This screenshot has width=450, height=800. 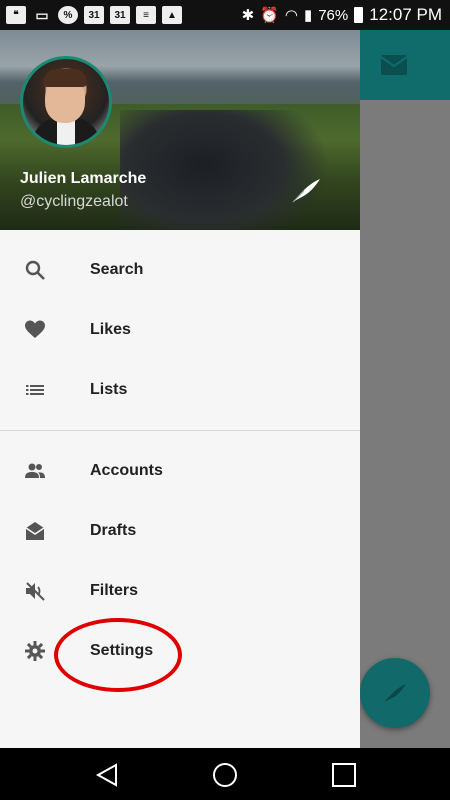 I want to click on mail-icon, so click(x=394, y=65).